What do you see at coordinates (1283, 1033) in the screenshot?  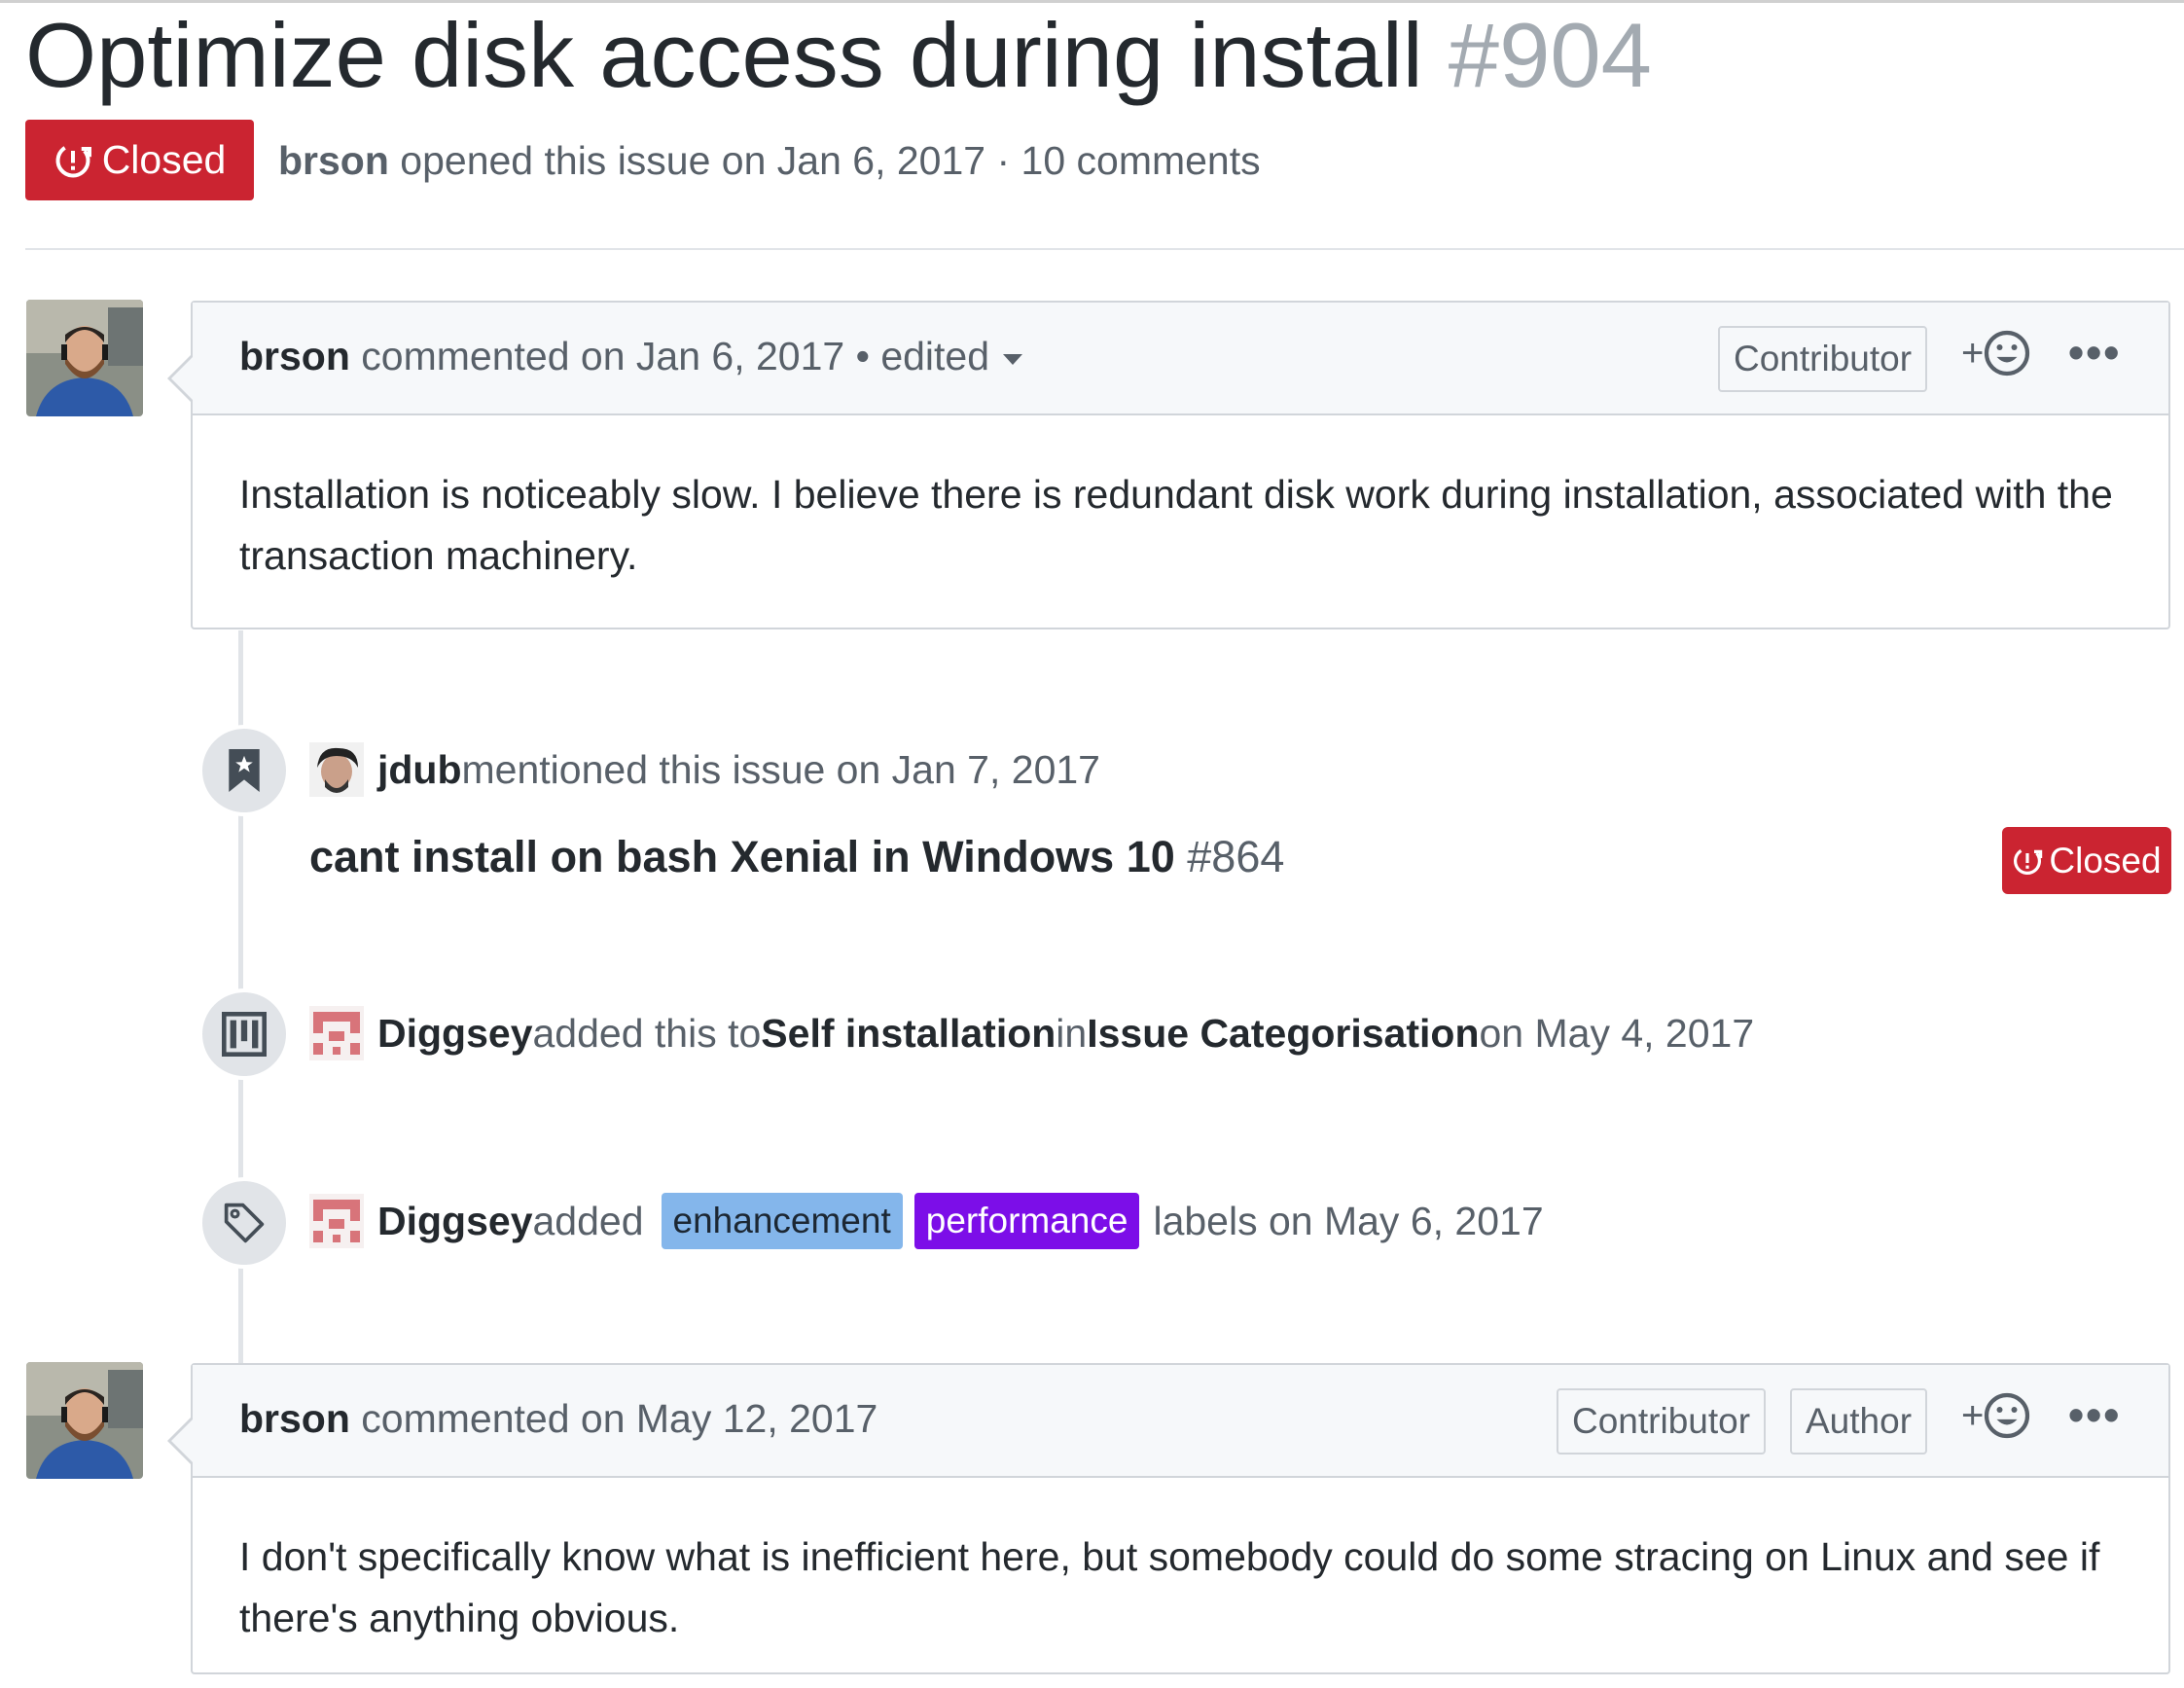 I see `project-link: Issue Categorisation` at bounding box center [1283, 1033].